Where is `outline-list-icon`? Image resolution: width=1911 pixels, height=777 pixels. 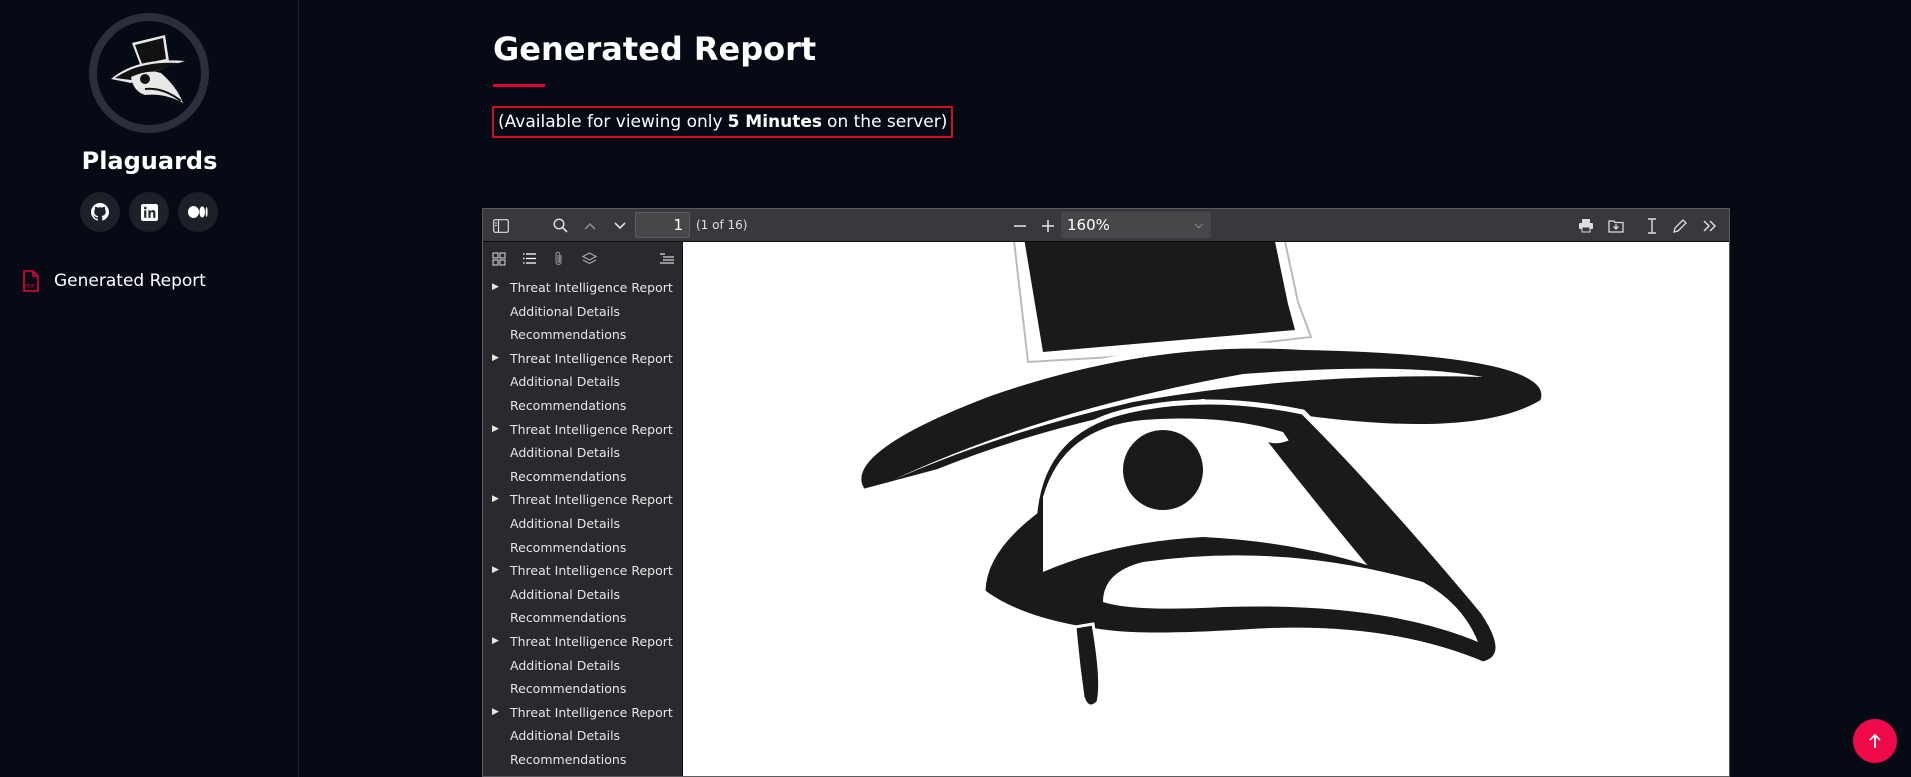
outline-list-icon is located at coordinates (667, 258).